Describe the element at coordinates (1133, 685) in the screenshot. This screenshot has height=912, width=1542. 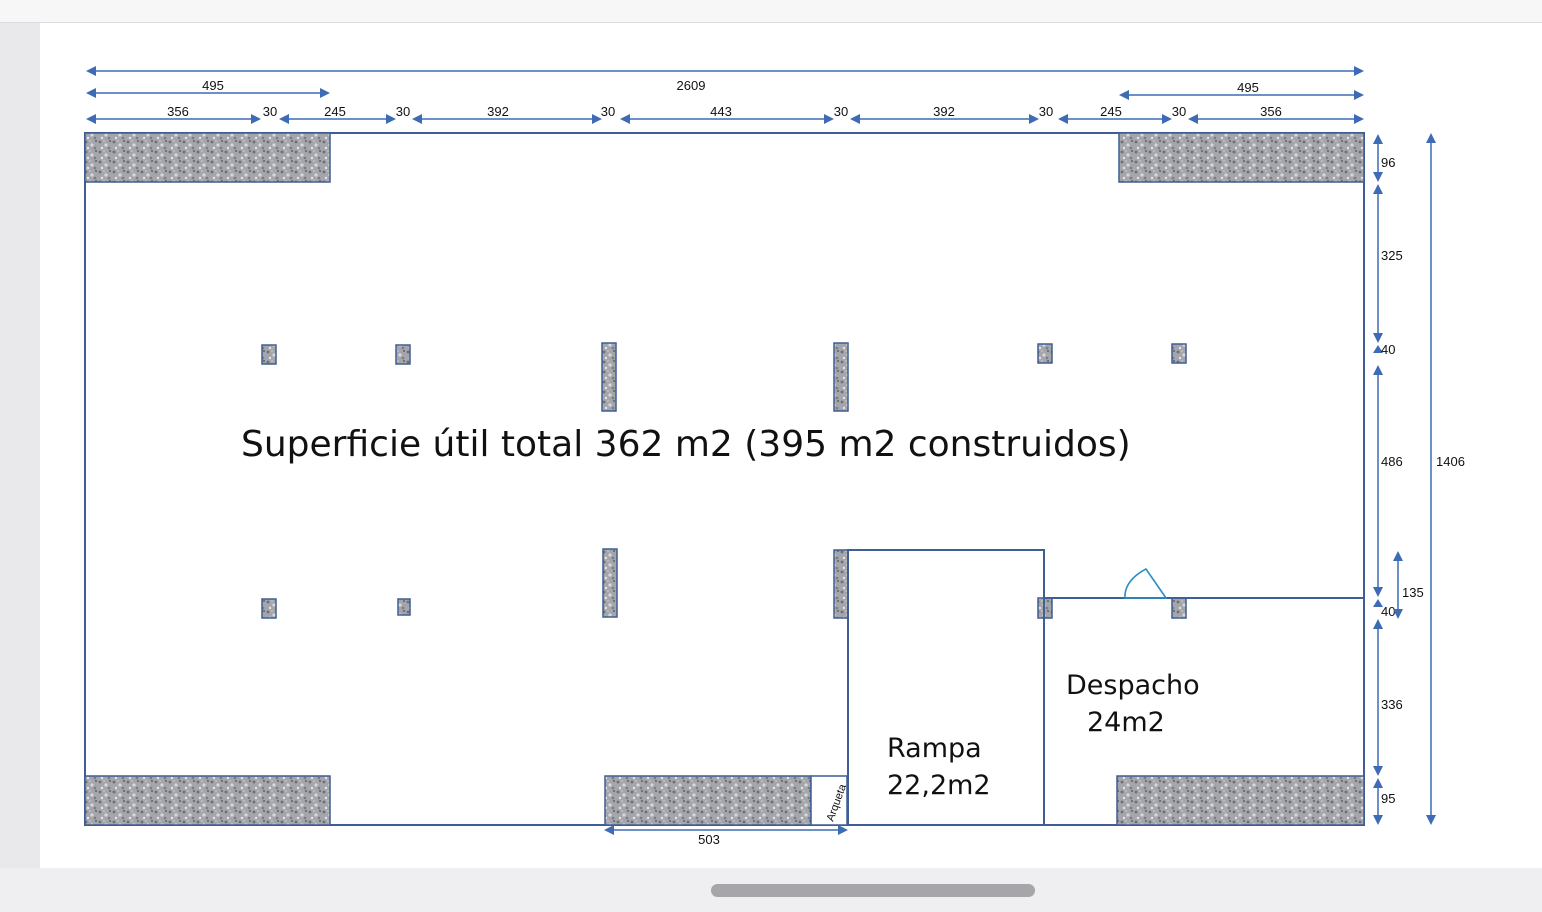
I see `despacho-label: Despacho` at that location.